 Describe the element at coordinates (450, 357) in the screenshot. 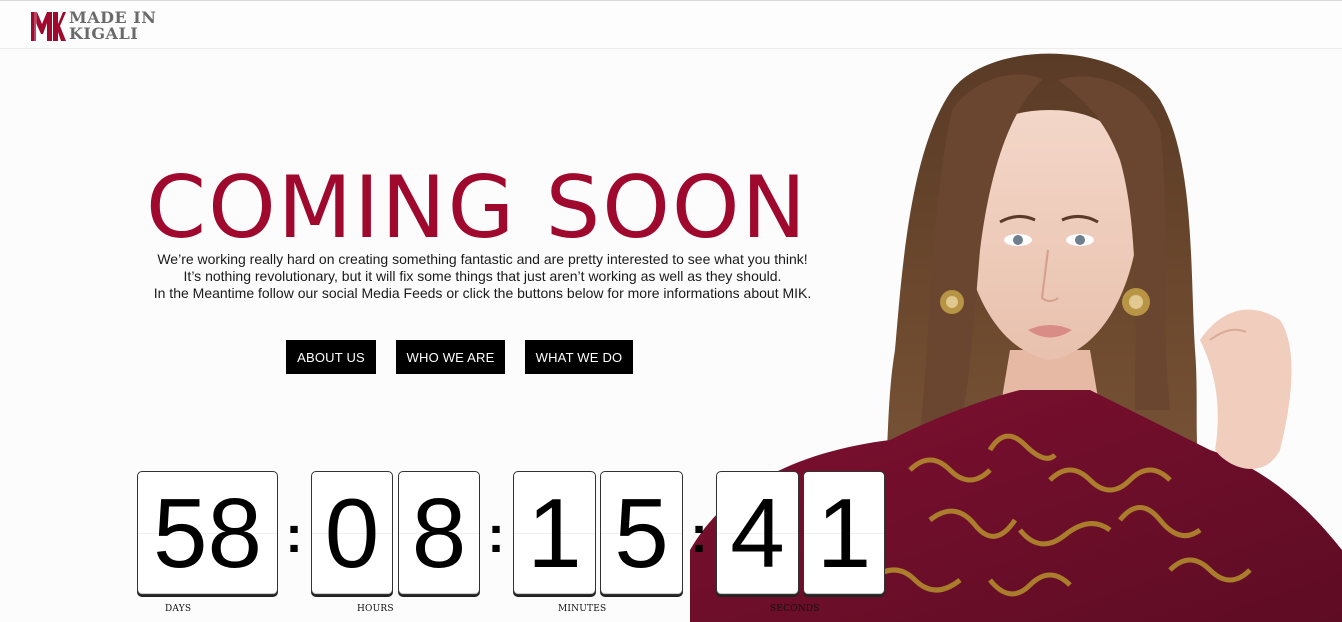

I see `who-we-are-button: WHO WE ARE` at that location.